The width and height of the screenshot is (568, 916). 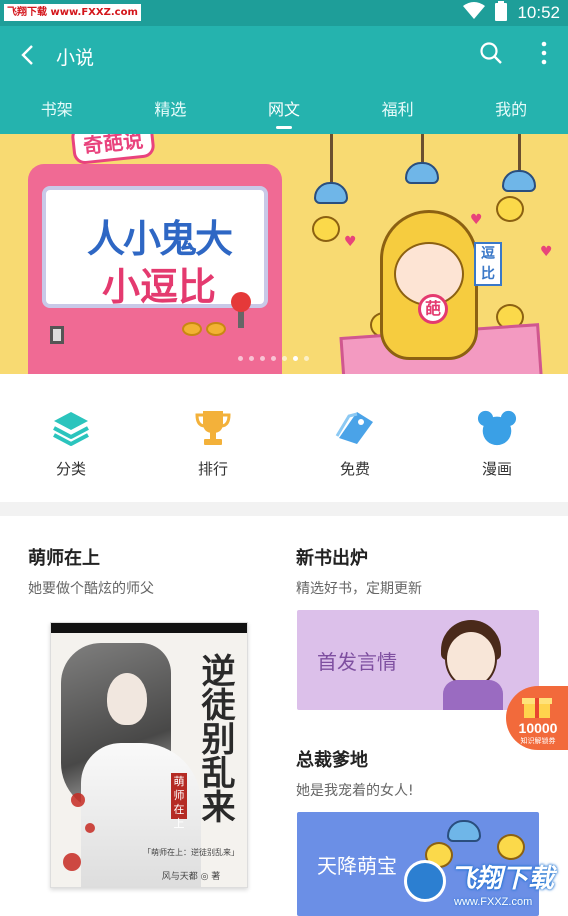 What do you see at coordinates (191, 877) in the screenshot?
I see `cover-author: 风与天都 ◎ 著` at bounding box center [191, 877].